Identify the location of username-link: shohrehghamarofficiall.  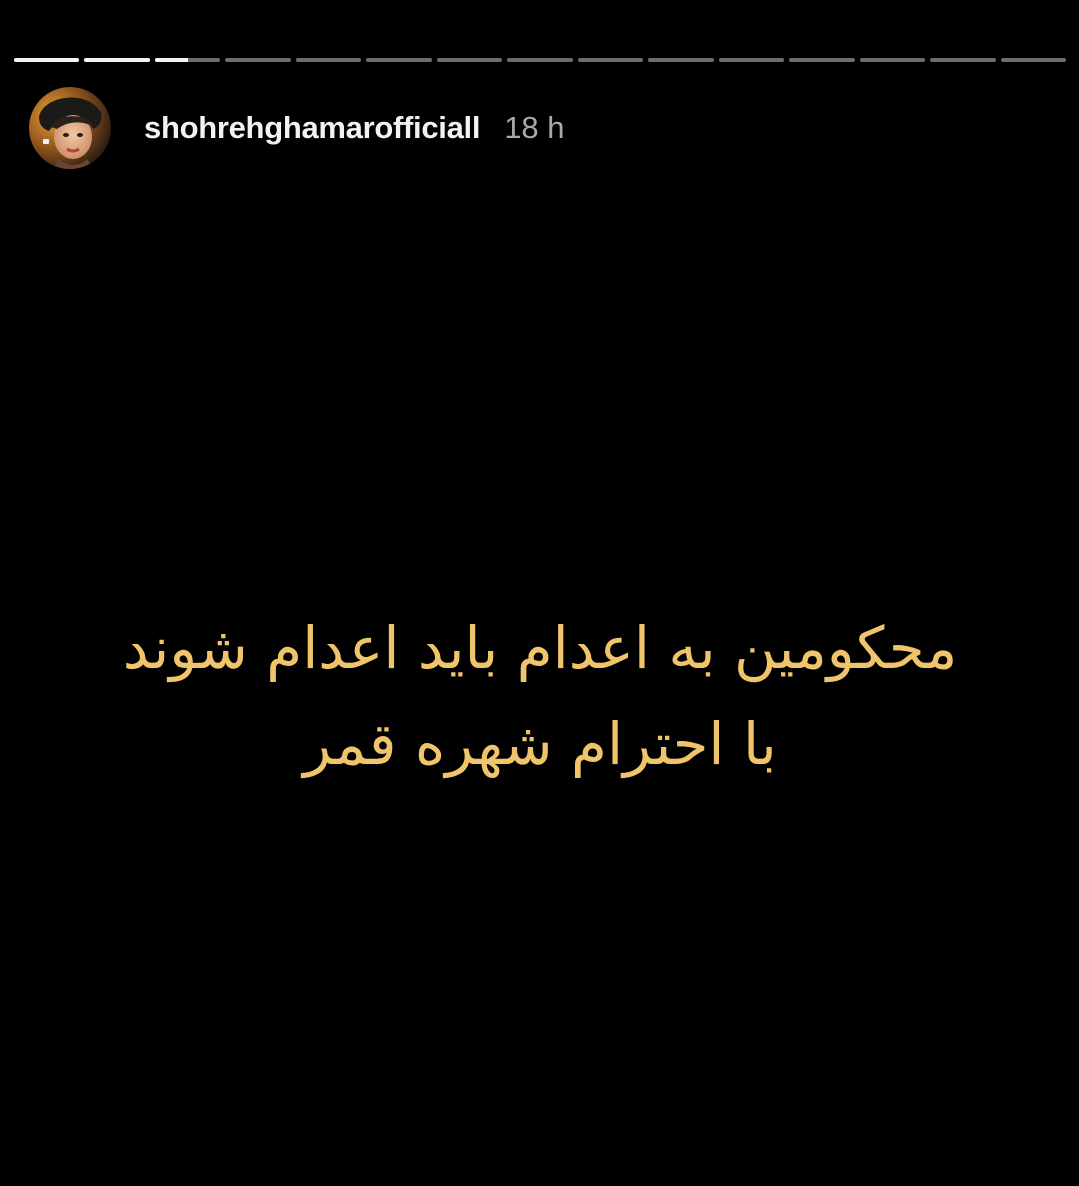
(312, 128).